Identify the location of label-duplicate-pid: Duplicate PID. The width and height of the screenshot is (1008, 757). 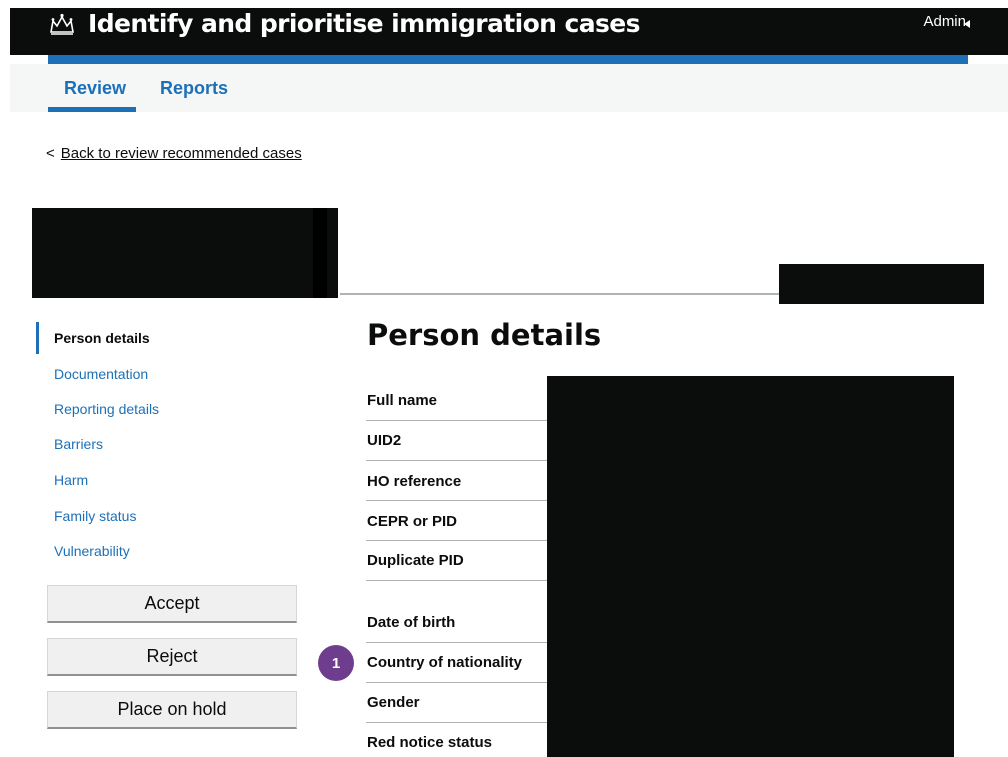
(415, 560).